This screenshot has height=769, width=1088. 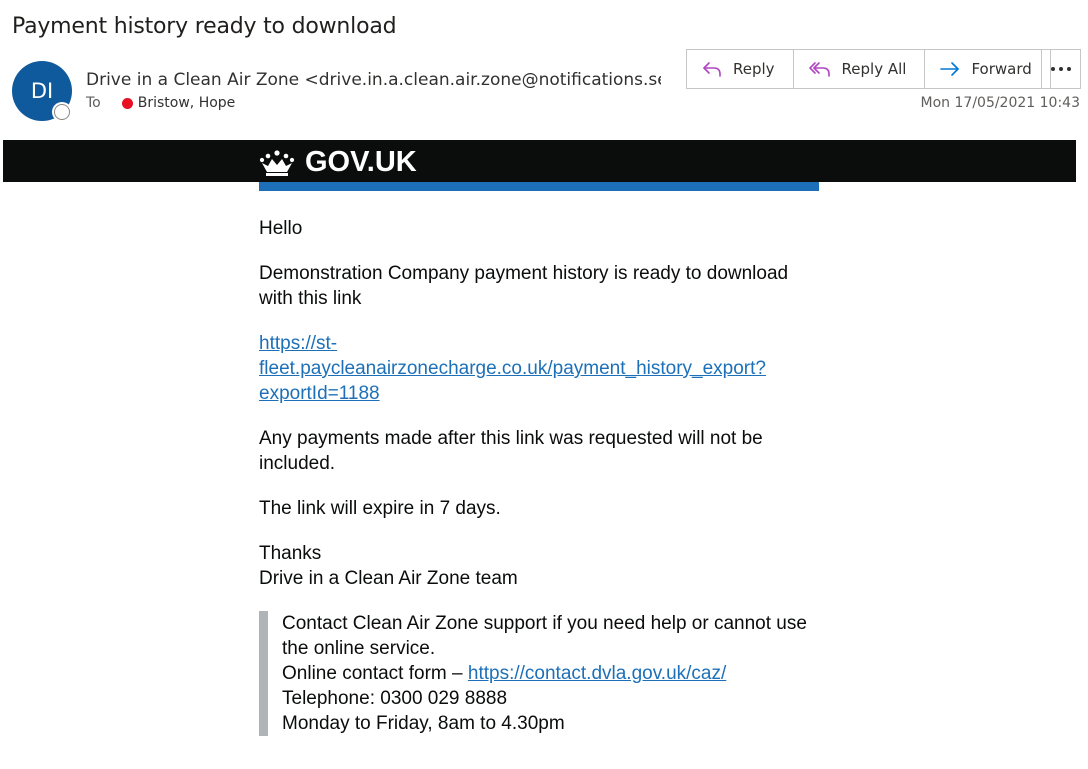 I want to click on forward-label: Forward, so click(x=1001, y=69).